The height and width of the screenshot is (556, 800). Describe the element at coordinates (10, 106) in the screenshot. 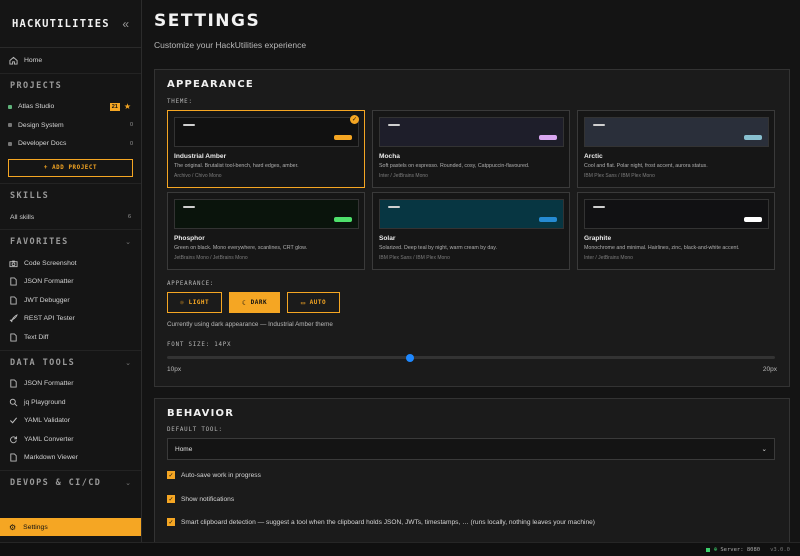

I see `project-color-dot` at that location.